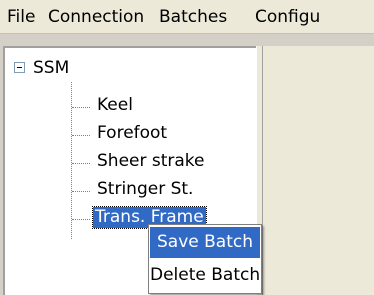 This screenshot has width=374, height=295. What do you see at coordinates (71, 160) in the screenshot?
I see `tree-connector-vertical` at bounding box center [71, 160].